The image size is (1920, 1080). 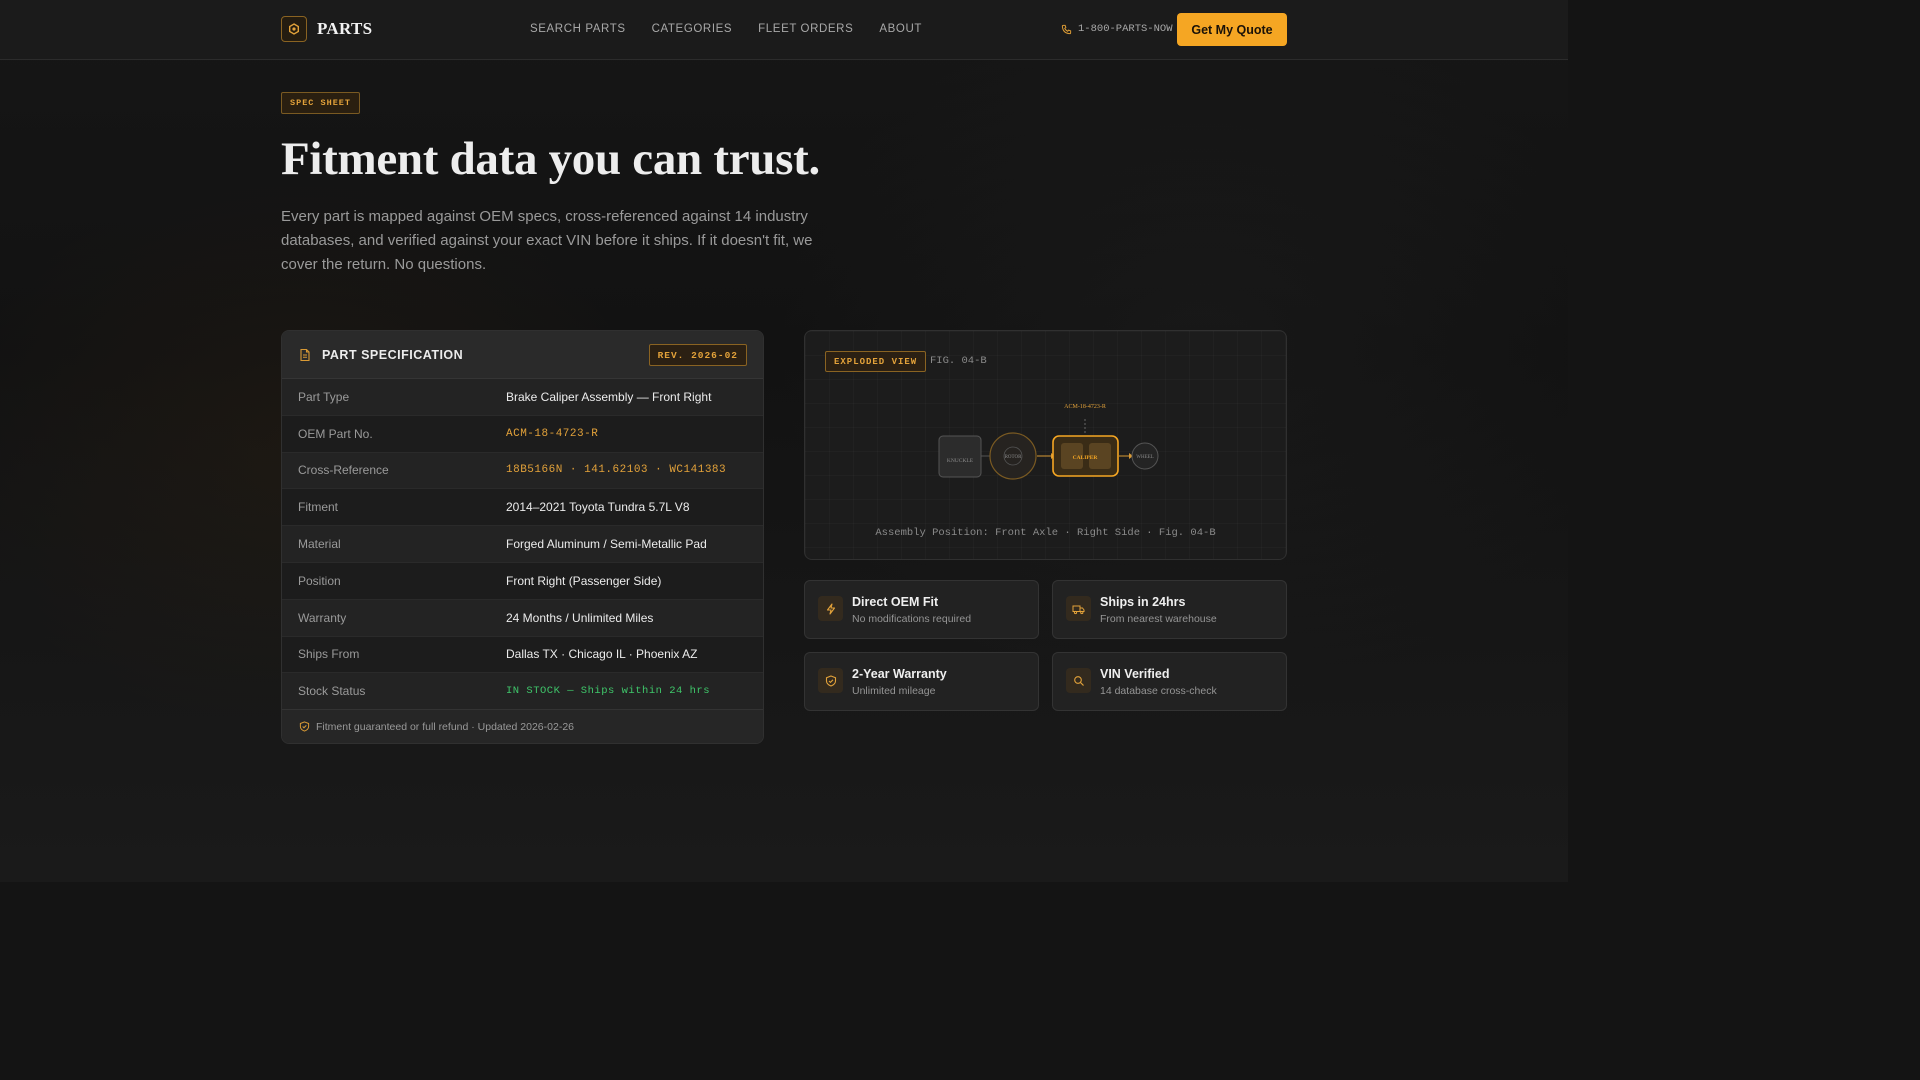 I want to click on caliper-label: CALIPER, so click(x=1086, y=458).